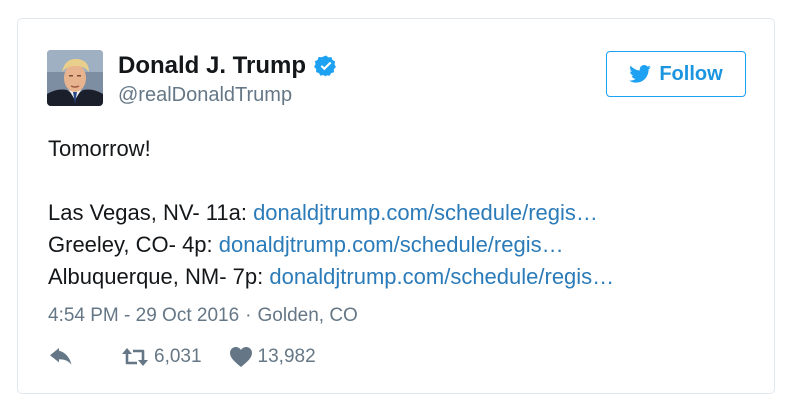  Describe the element at coordinates (205, 95) in the screenshot. I see `author-handle: @realDonaldTrump` at that location.